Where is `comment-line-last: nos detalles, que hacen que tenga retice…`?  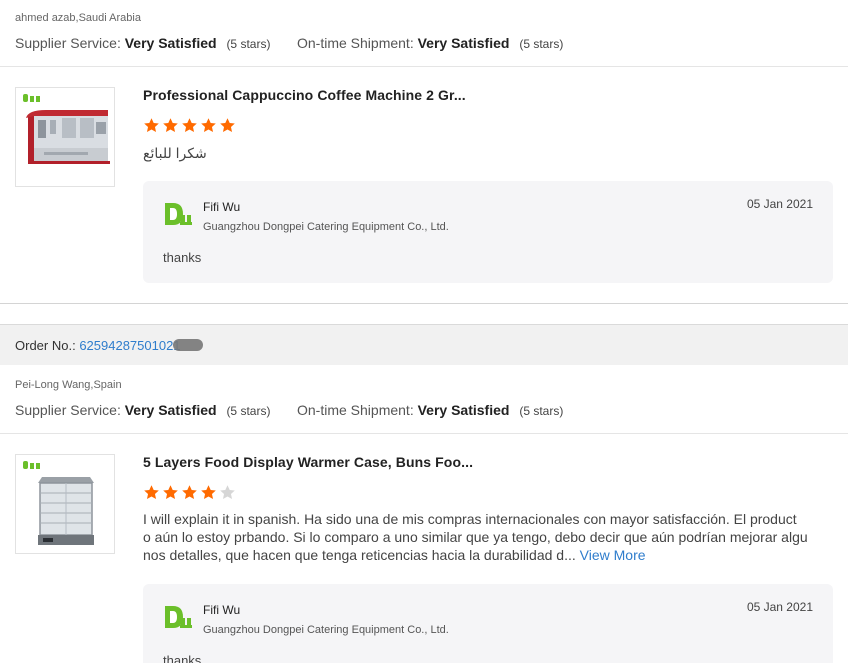
comment-line-last: nos detalles, que hacen que tenga retice… is located at coordinates (488, 555).